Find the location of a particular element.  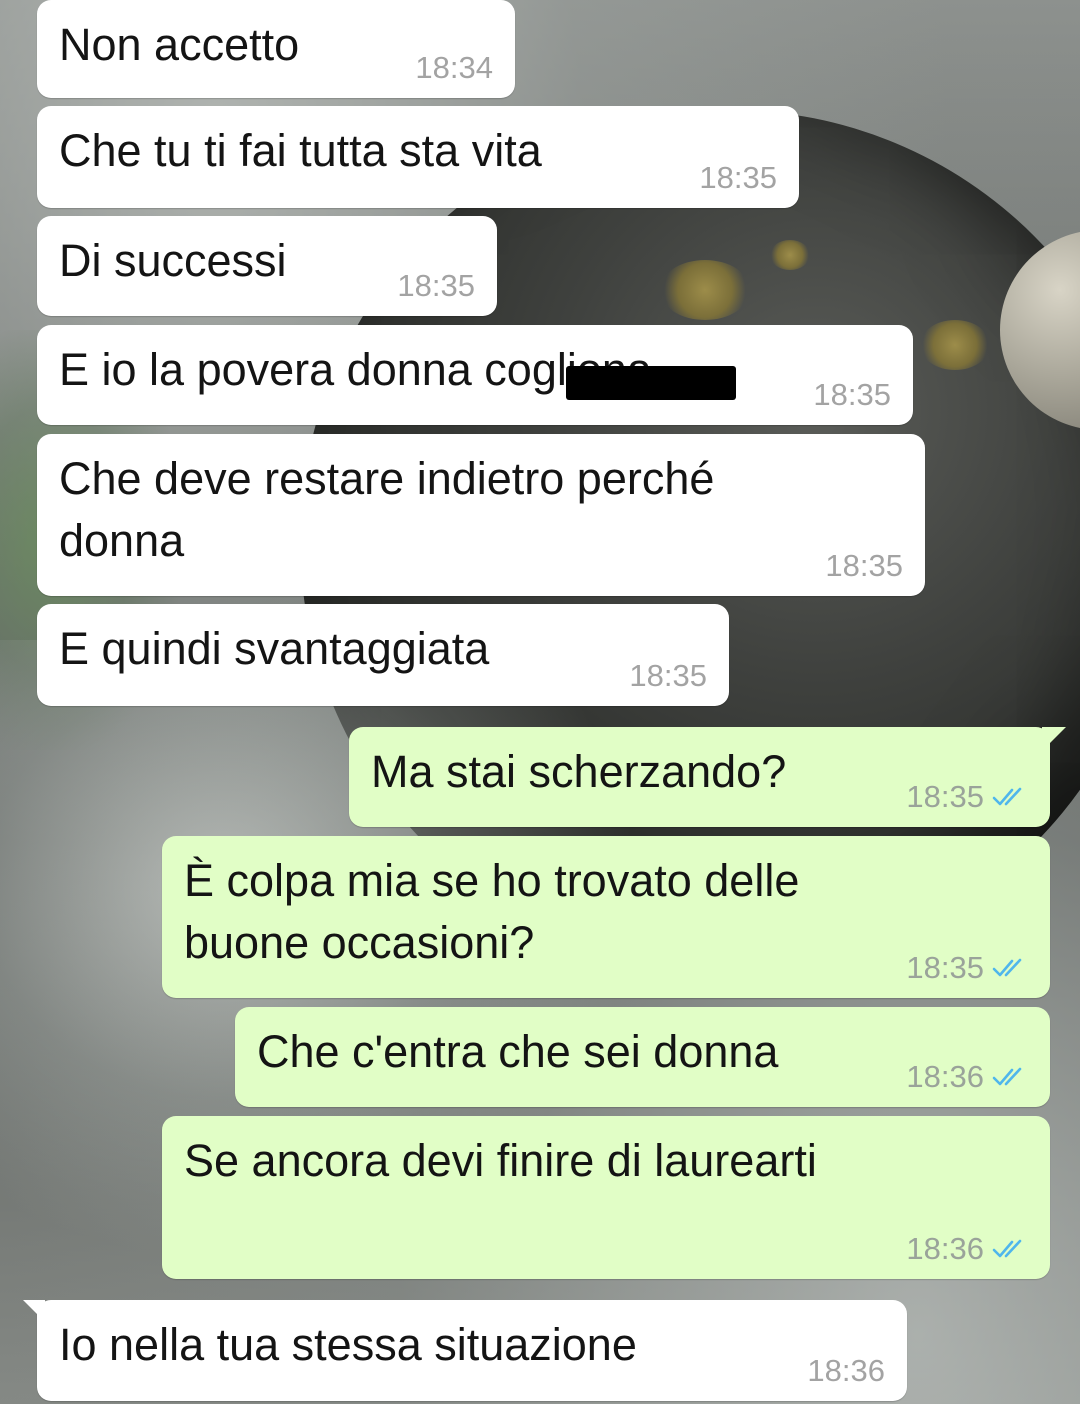

message-time: 18:34 is located at coordinates (454, 67).